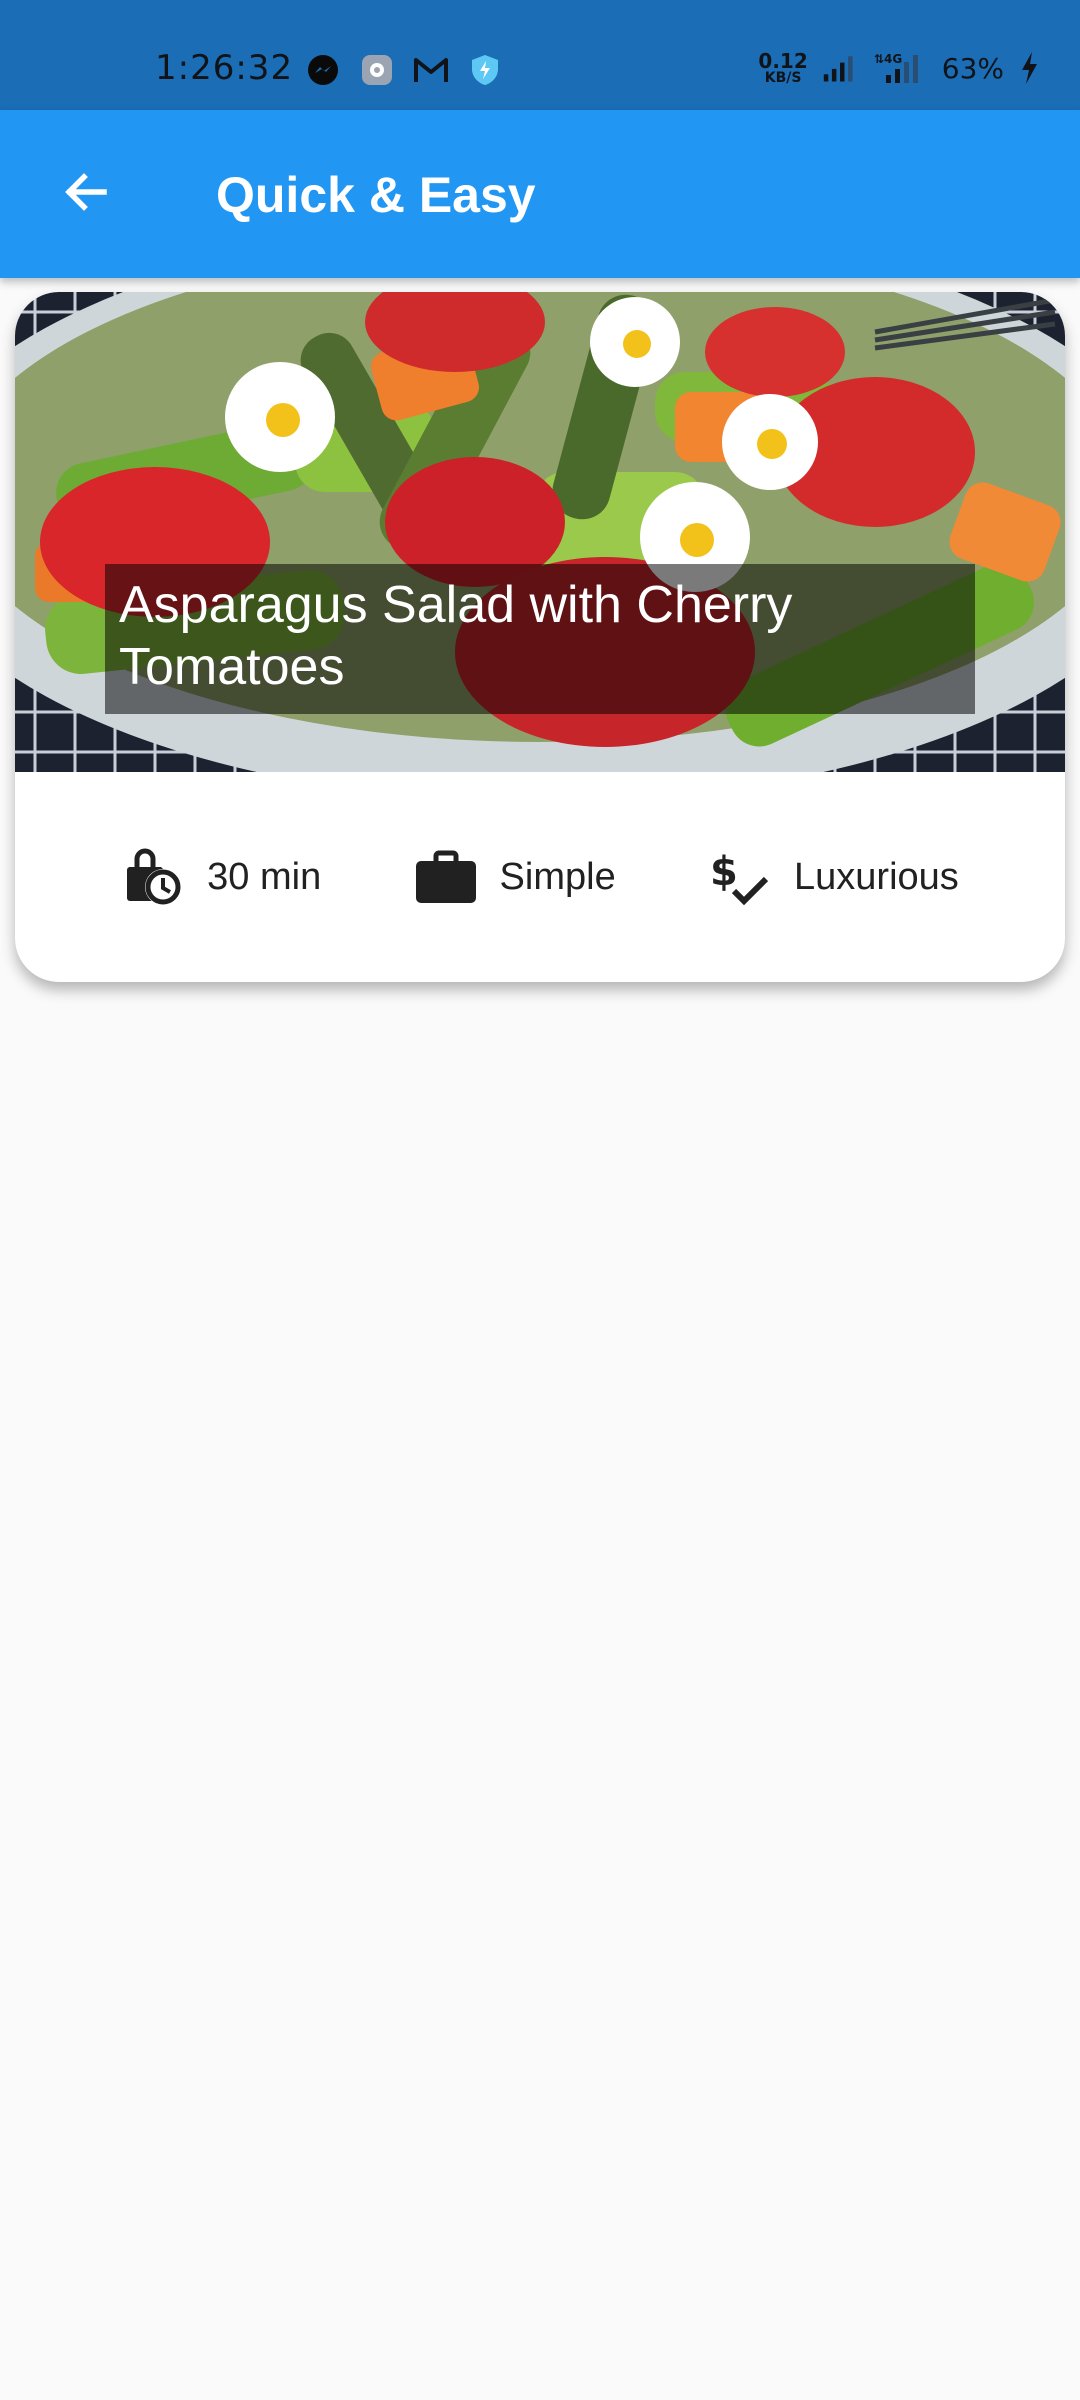 The image size is (1080, 2400). I want to click on network-speed: 0.12 KB/S, so click(782, 68).